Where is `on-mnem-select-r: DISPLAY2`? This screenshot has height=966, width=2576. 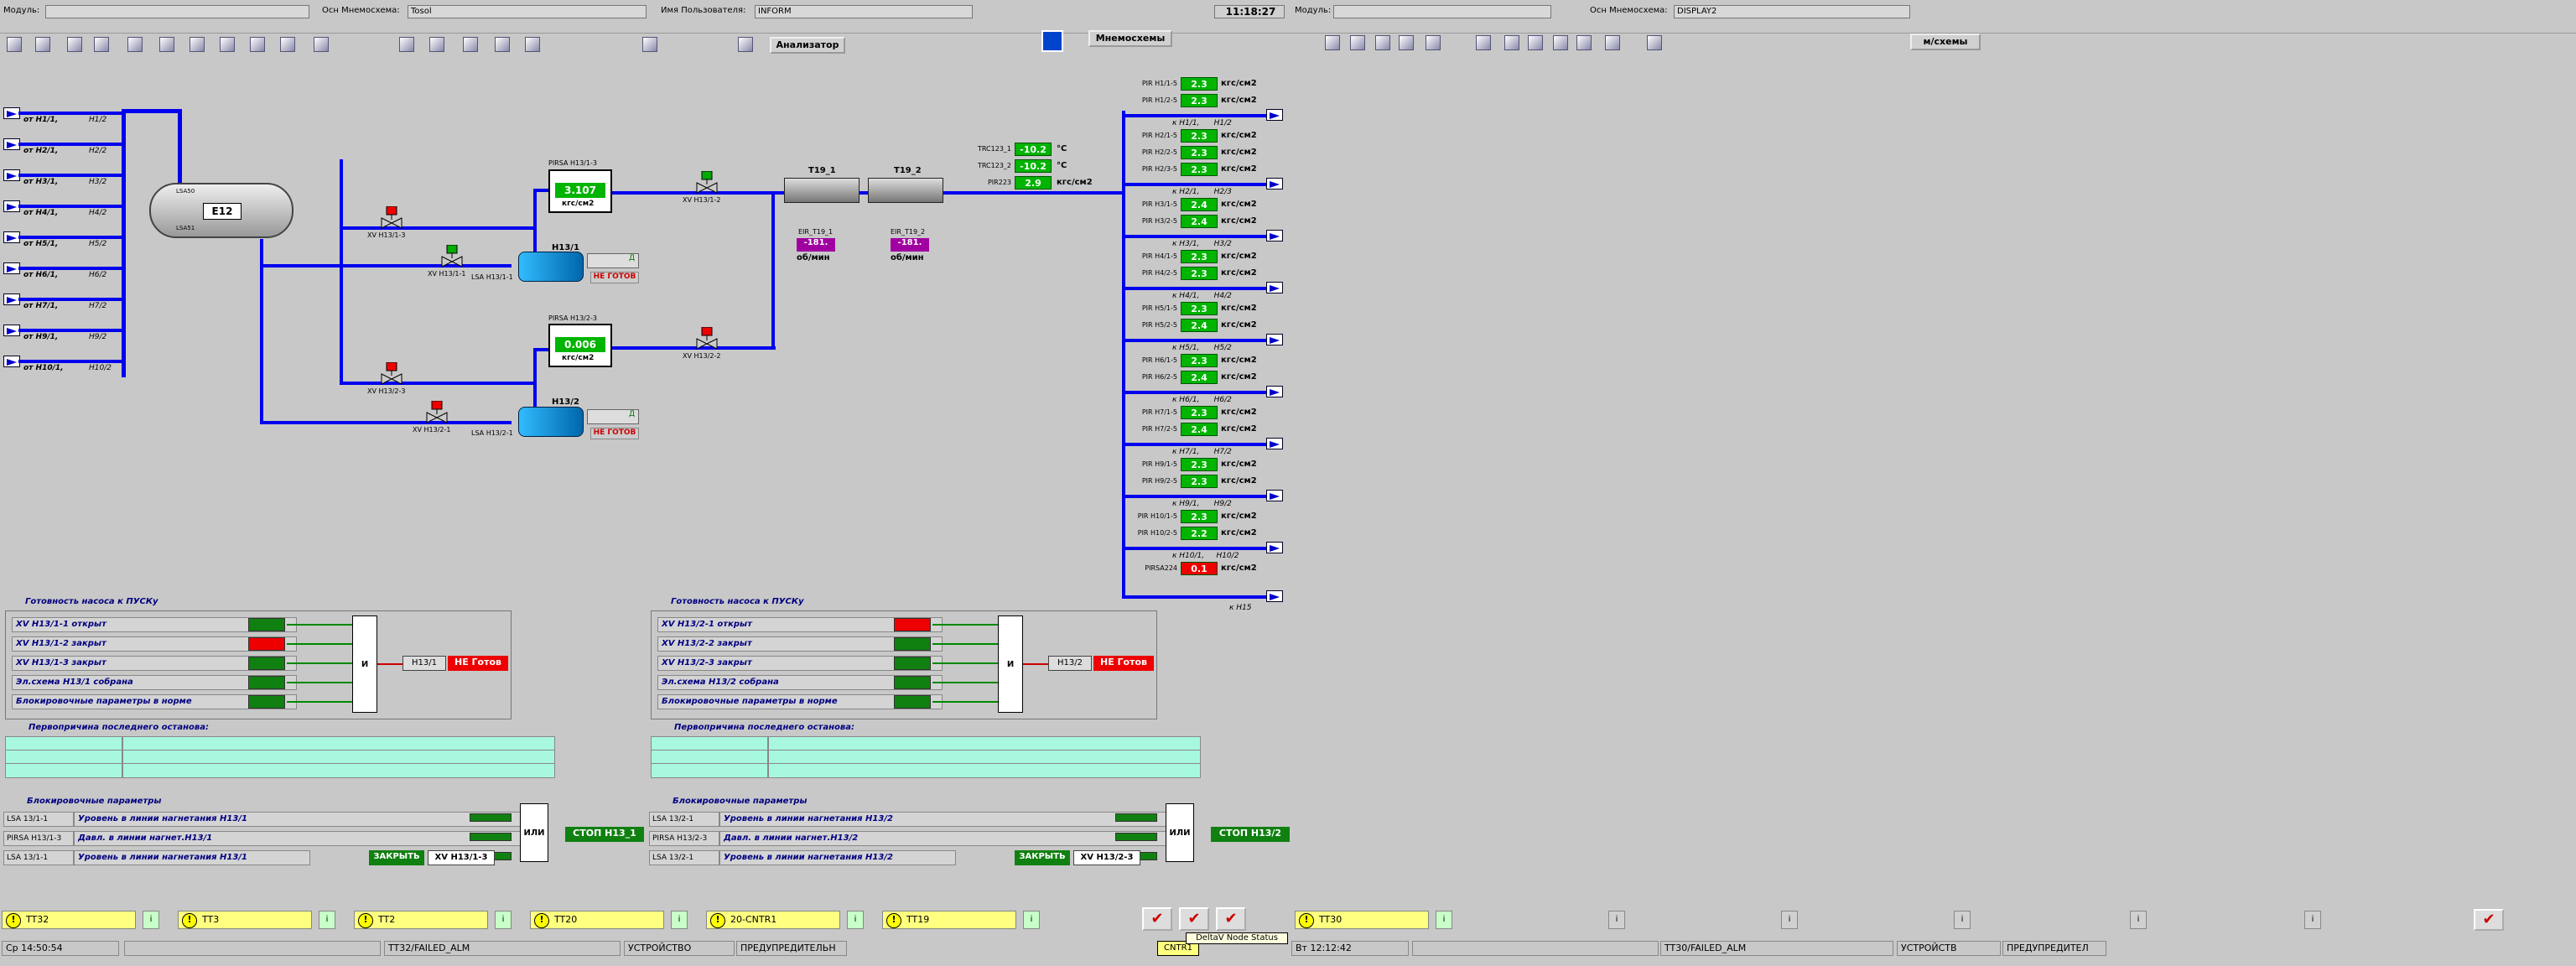
on-mnem-select-r: DISPLAY2 is located at coordinates (1792, 11).